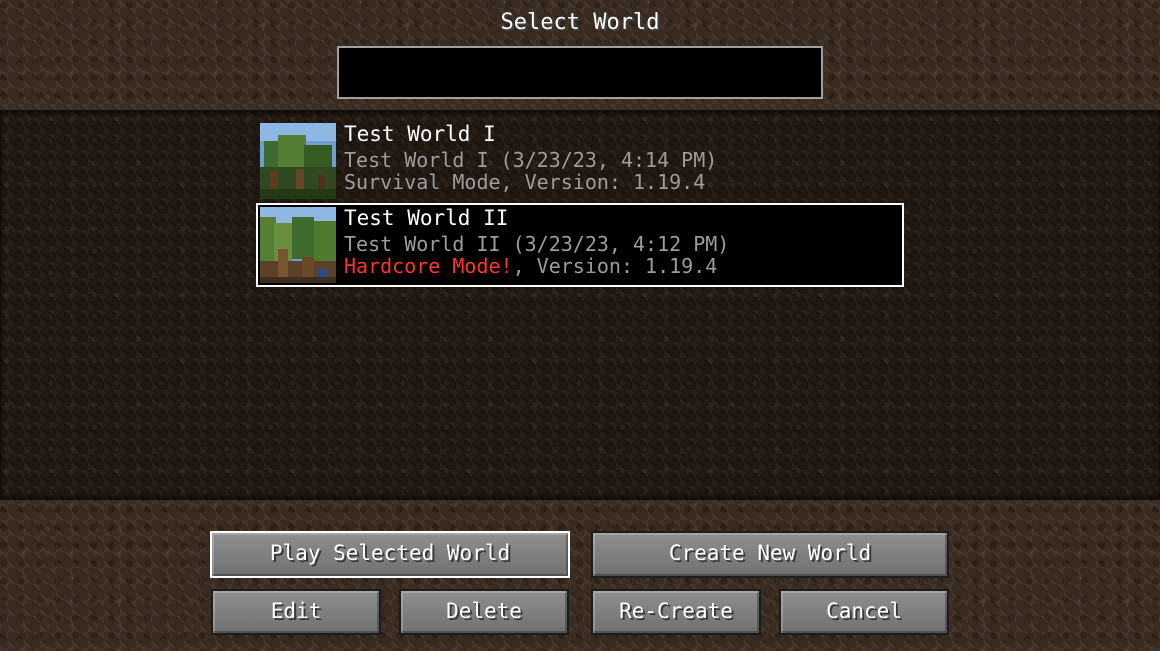  Describe the element at coordinates (580, 22) in the screenshot. I see `screen-title: Select World` at that location.